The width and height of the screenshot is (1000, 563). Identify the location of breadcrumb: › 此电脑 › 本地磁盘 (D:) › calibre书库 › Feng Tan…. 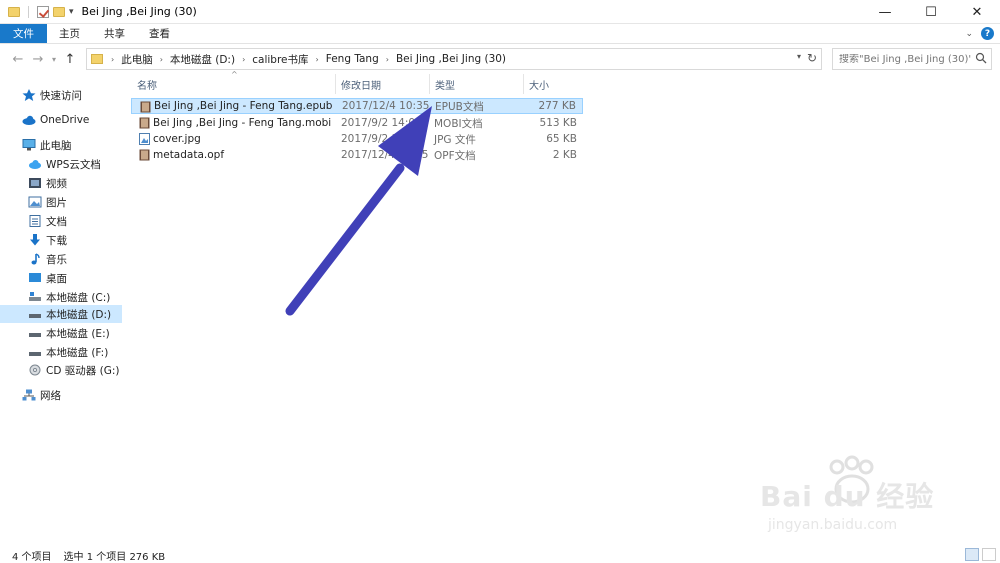
(308, 59).